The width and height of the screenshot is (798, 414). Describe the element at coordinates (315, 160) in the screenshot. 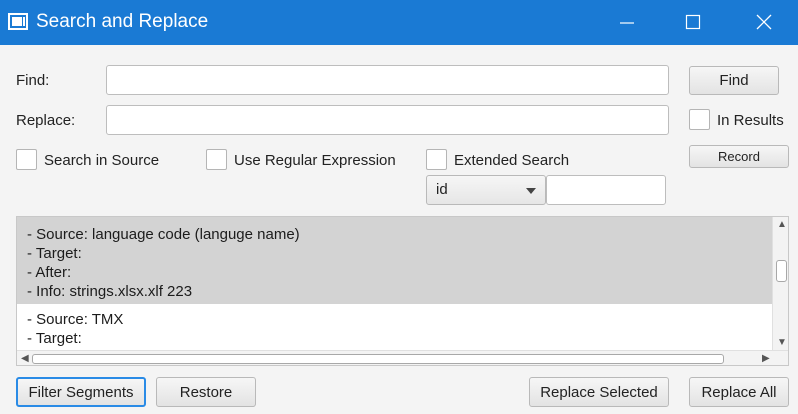

I see `use-regex-label: Use Regular Expression` at that location.